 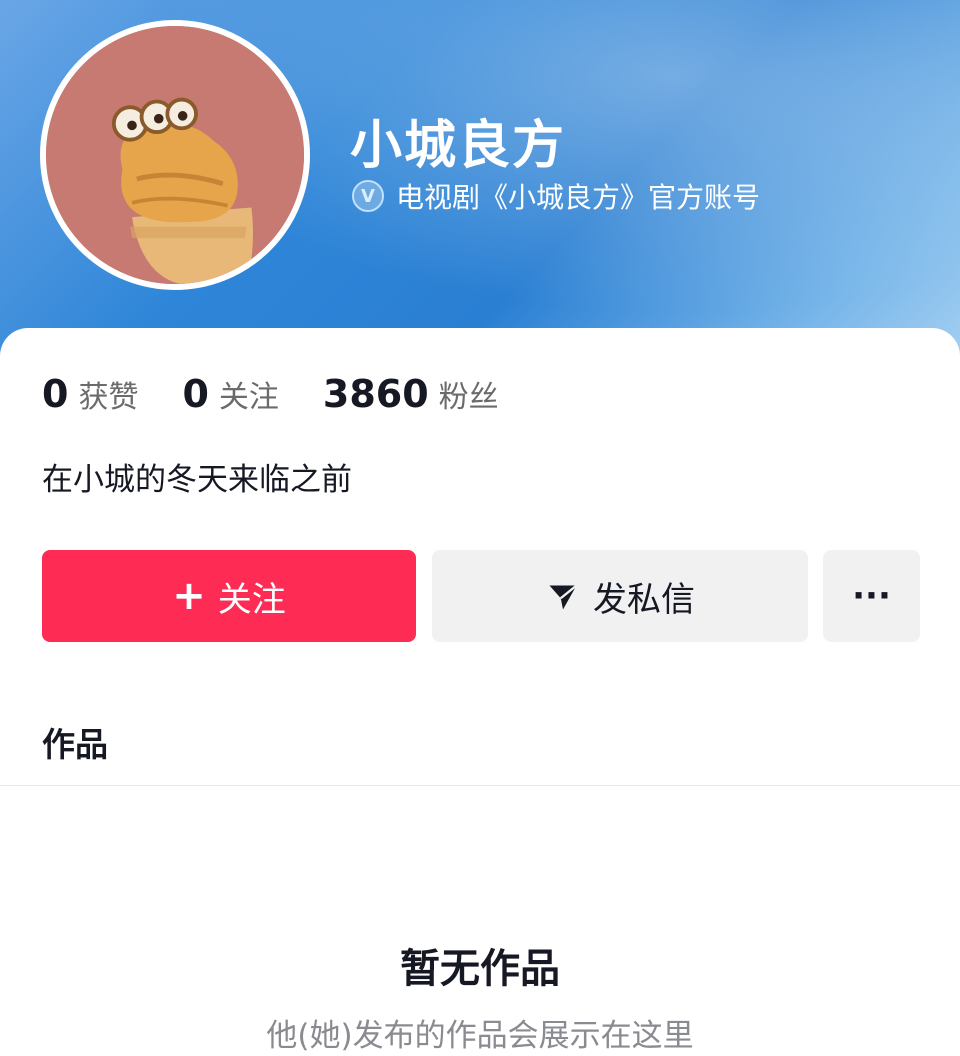 I want to click on plus-icon: +, so click(x=189, y=596).